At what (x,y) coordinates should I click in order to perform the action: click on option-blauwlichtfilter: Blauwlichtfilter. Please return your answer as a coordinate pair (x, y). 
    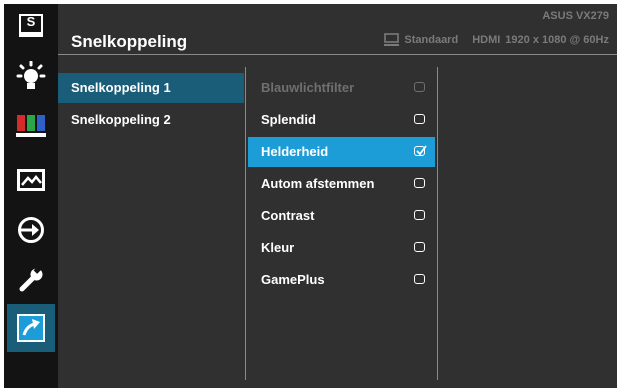
    Looking at the image, I should click on (341, 88).